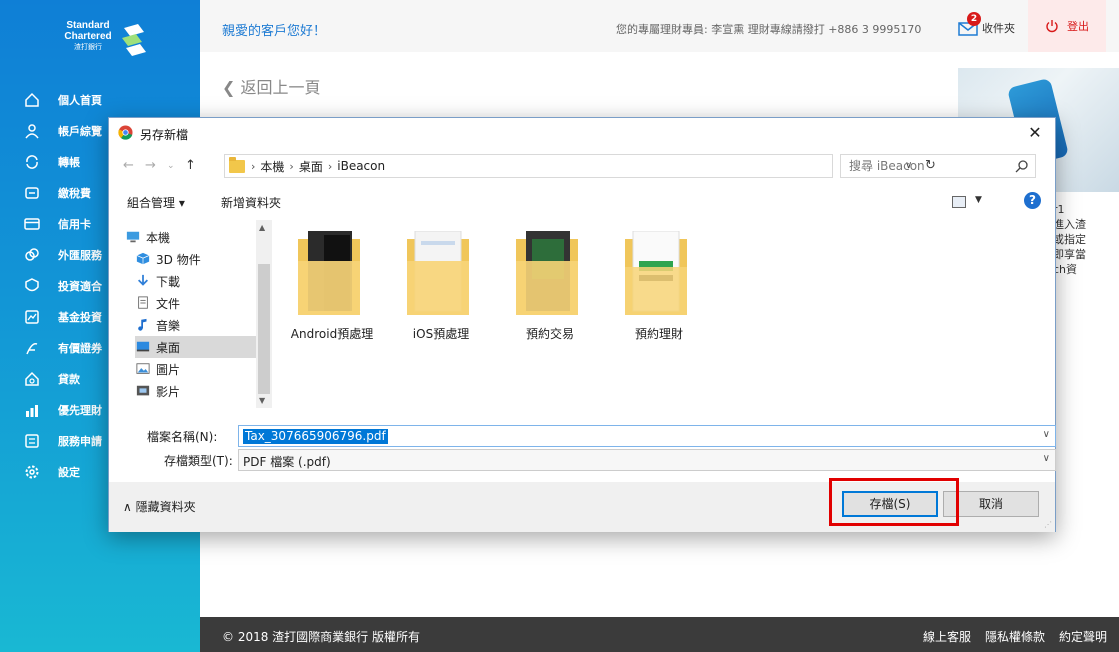 The width and height of the screenshot is (1119, 652). Describe the element at coordinates (164, 135) in the screenshot. I see `dialog-title: 另存新檔` at that location.